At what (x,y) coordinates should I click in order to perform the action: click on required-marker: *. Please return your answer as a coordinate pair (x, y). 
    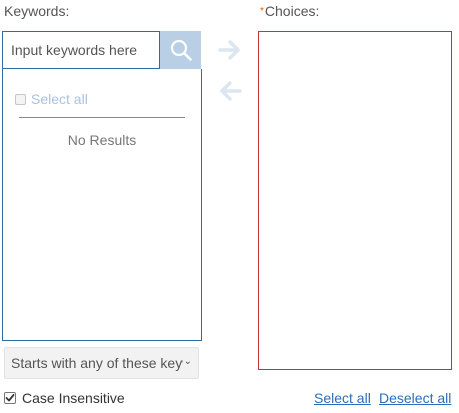
    Looking at the image, I should click on (262, 11).